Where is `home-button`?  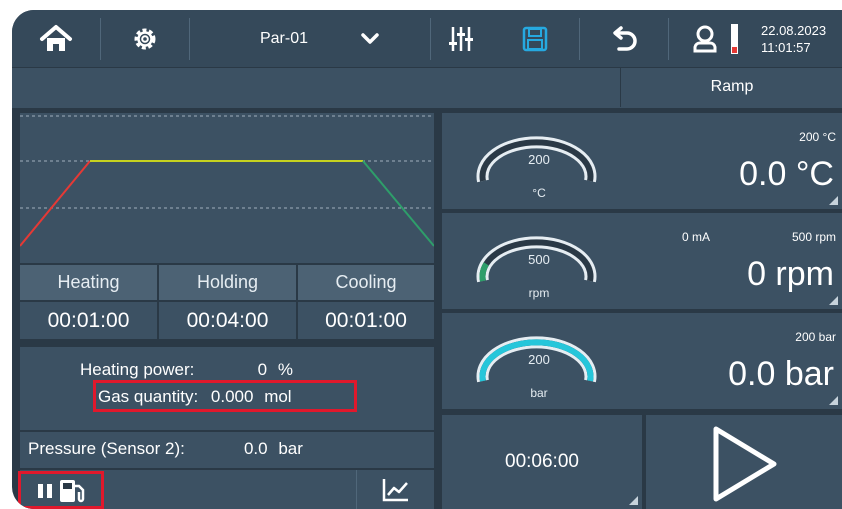
home-button is located at coordinates (56, 38).